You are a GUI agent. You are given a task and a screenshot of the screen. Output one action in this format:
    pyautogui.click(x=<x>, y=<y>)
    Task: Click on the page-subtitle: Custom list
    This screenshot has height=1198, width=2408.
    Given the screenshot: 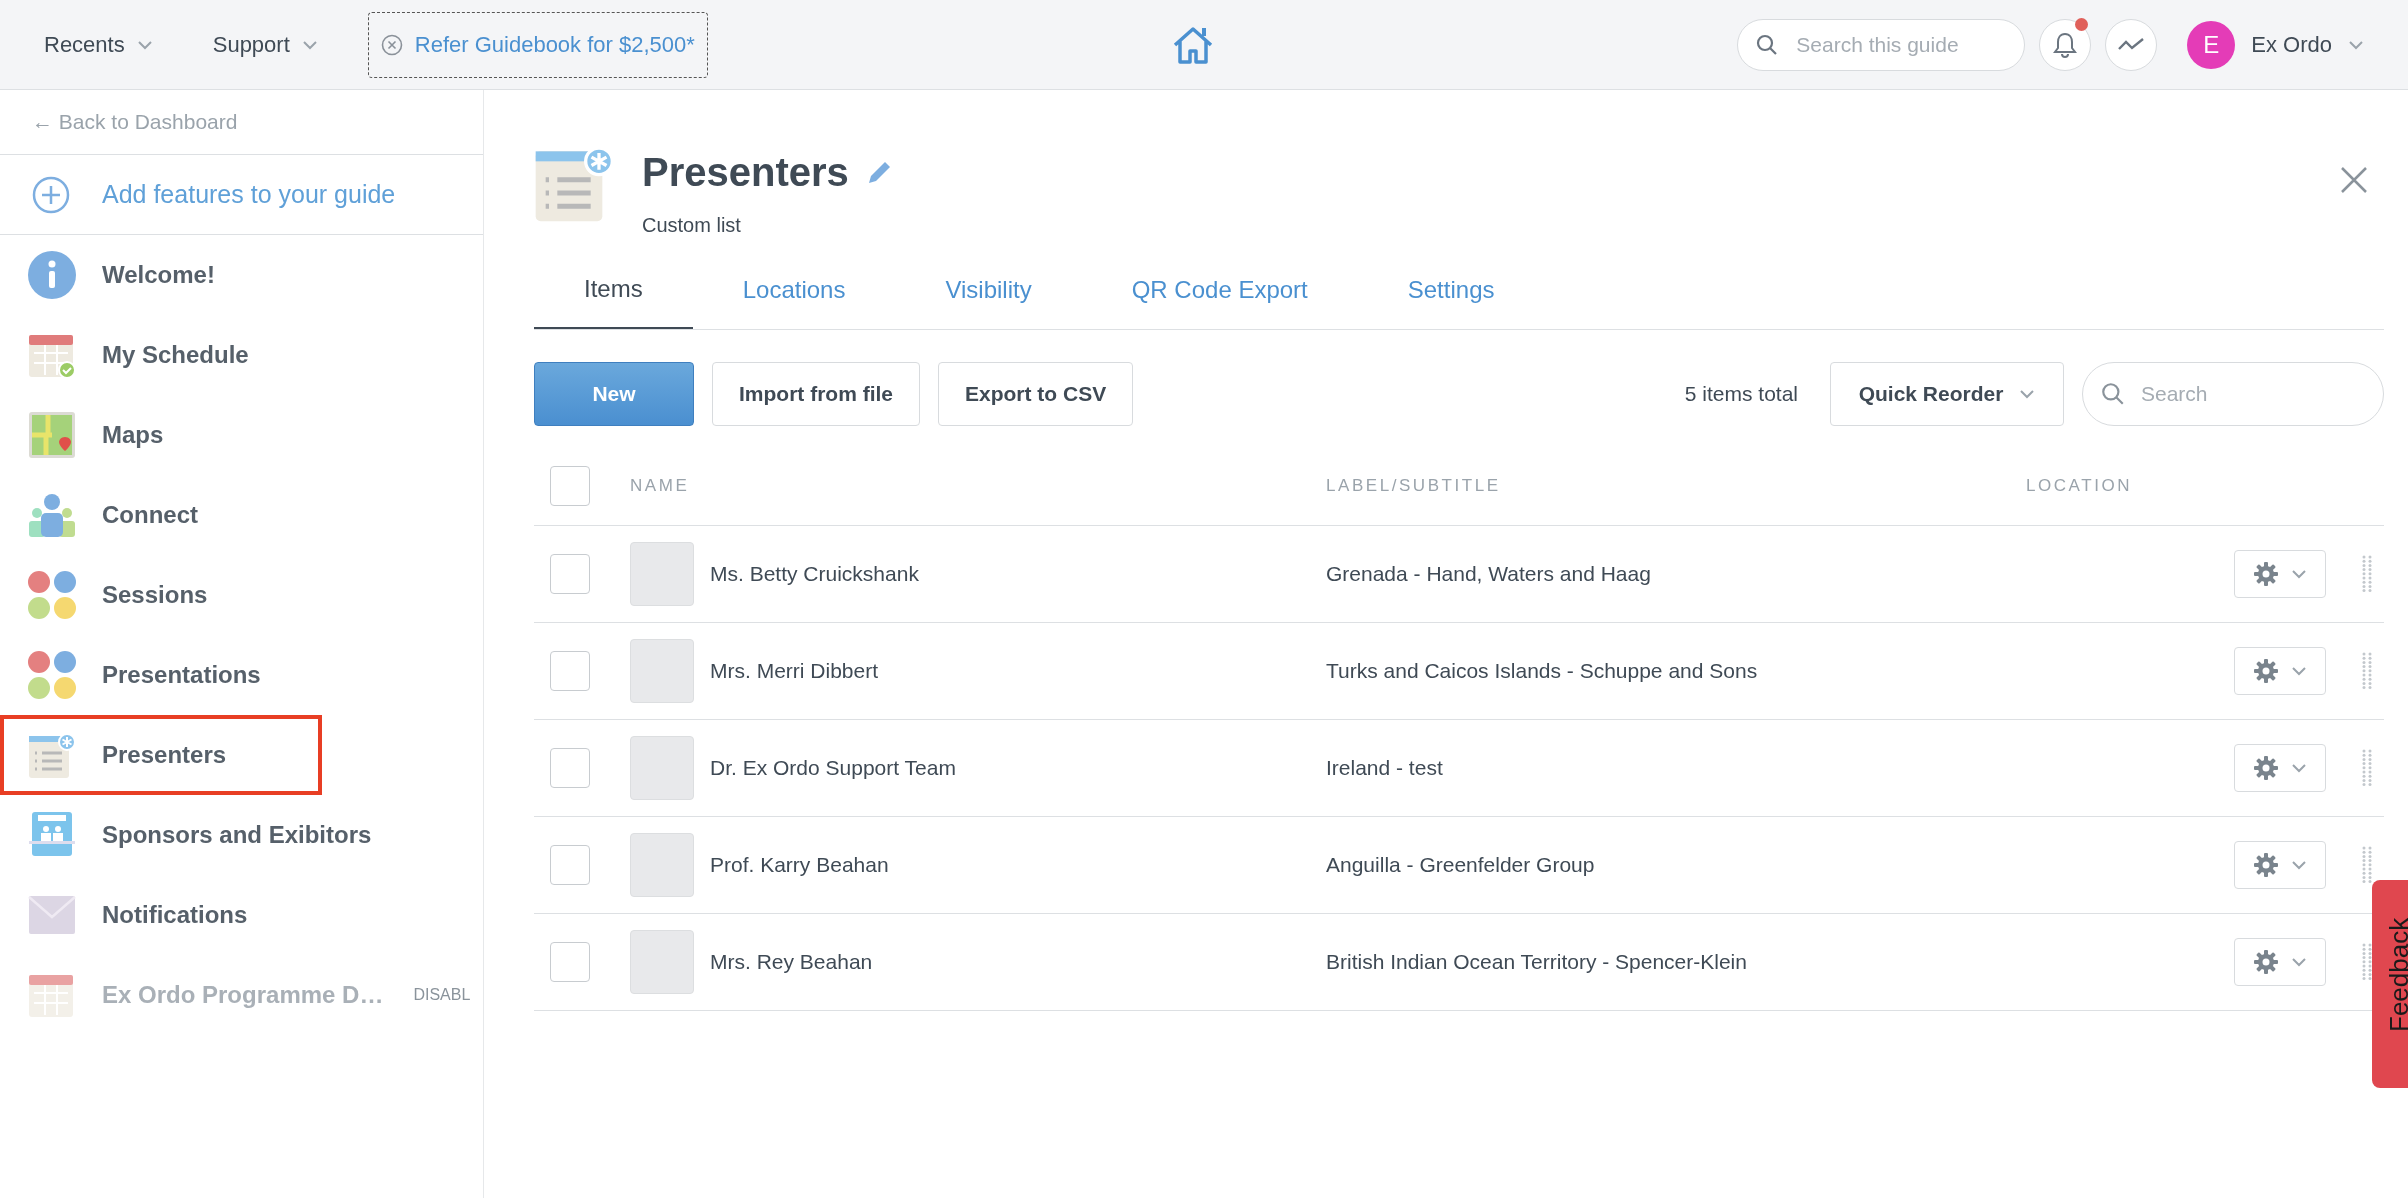 What is the action you would take?
    pyautogui.click(x=692, y=225)
    